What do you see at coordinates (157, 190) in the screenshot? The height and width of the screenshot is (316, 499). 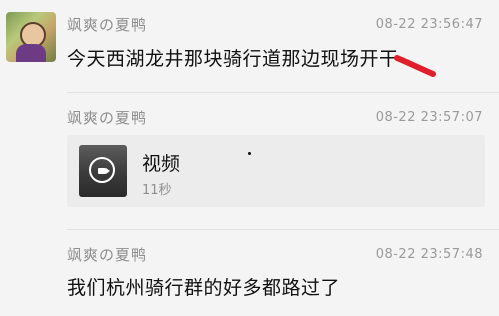 I see `video-duration: 11秒` at bounding box center [157, 190].